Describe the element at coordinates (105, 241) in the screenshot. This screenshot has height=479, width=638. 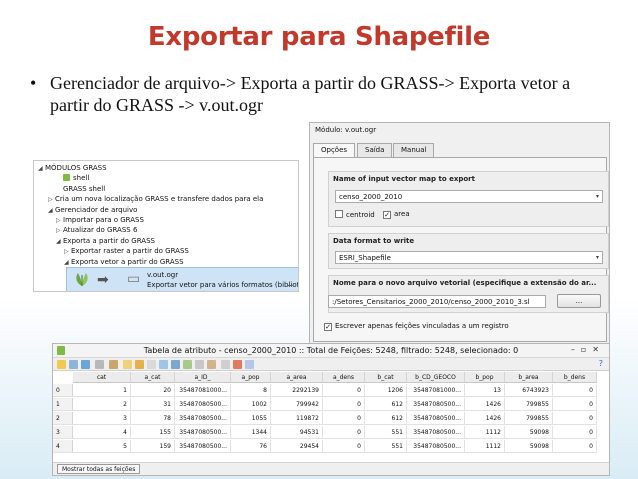
I see `tree-item: ◢ Exporta a partir do GRASS` at that location.